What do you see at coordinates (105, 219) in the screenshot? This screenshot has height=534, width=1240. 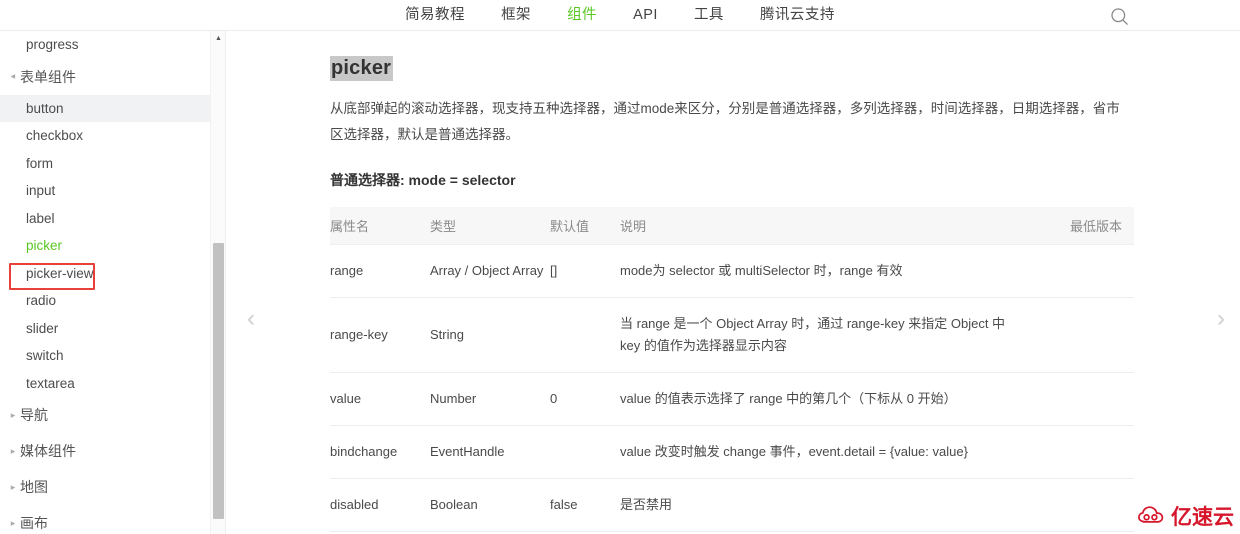 I see `sidebar-item-label: label` at bounding box center [105, 219].